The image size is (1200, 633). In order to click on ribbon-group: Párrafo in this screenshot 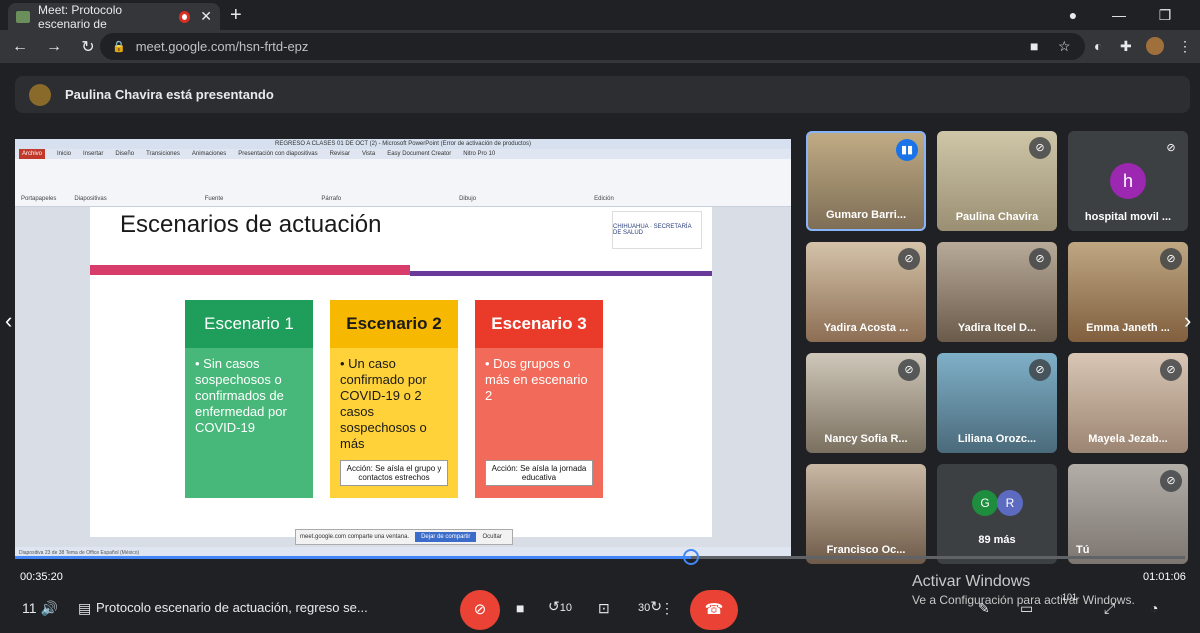, I will do `click(331, 199)`.